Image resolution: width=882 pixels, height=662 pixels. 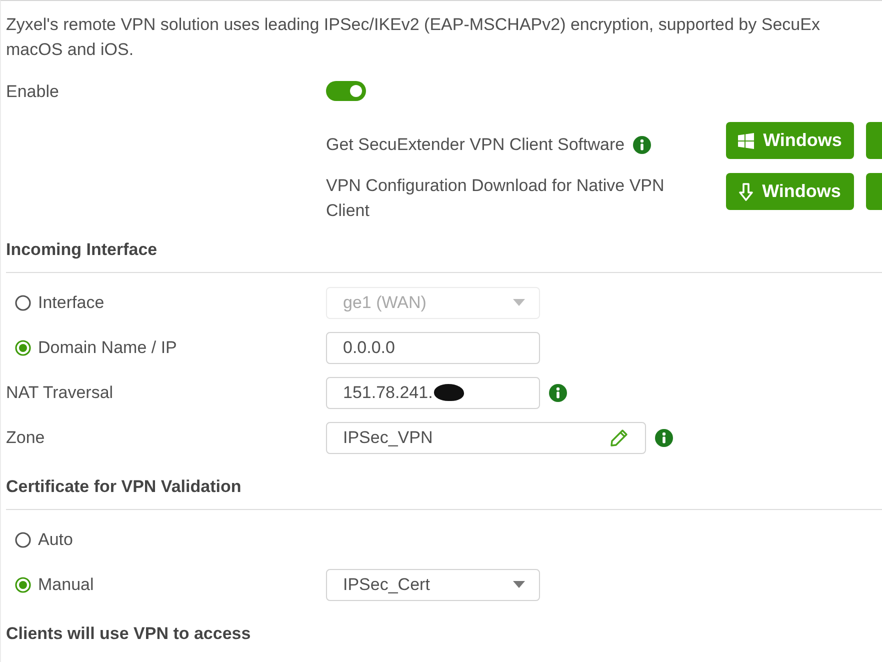 What do you see at coordinates (475, 145) in the screenshot?
I see `download-label: Get SecuExtender VPN Client Software` at bounding box center [475, 145].